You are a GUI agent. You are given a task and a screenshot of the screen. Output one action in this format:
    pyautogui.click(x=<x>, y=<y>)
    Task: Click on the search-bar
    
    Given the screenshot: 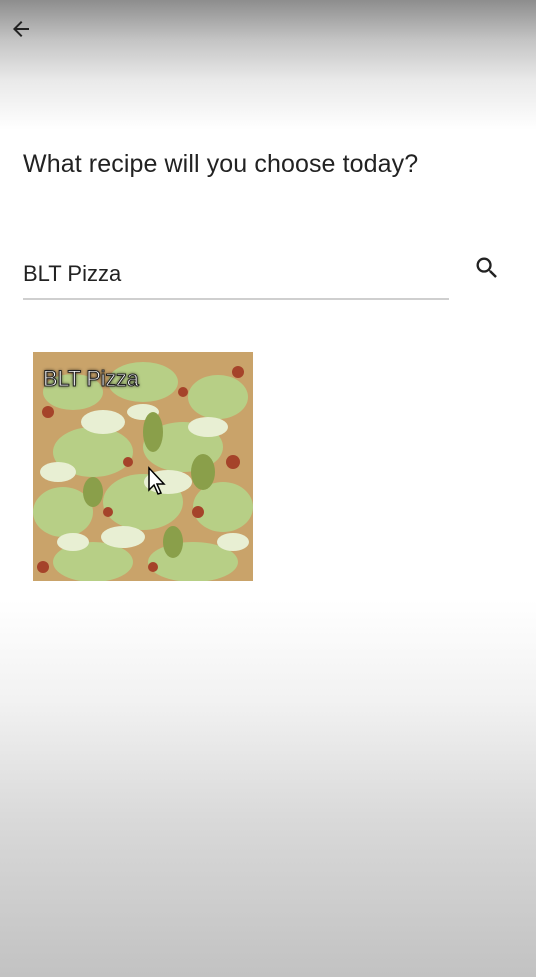 What is the action you would take?
    pyautogui.click(x=262, y=270)
    